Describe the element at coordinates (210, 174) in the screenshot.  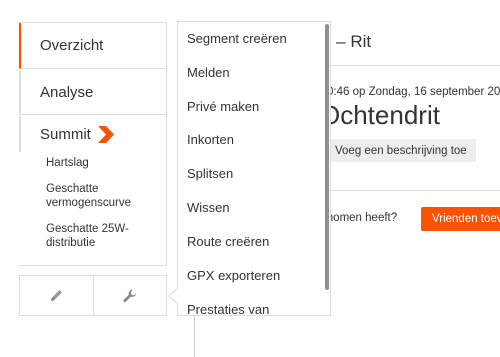
I see `menu-item-splitsen: Splitsen` at that location.